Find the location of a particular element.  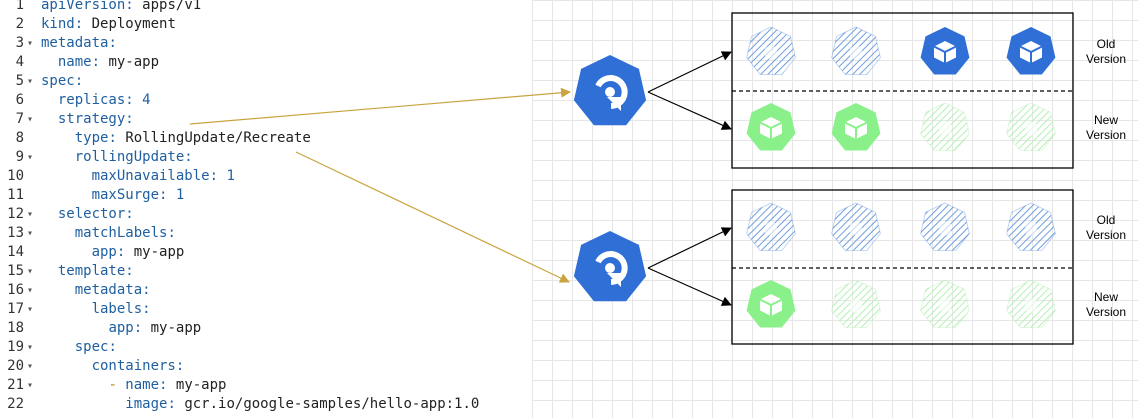

type-connector is located at coordinates (432, 217).